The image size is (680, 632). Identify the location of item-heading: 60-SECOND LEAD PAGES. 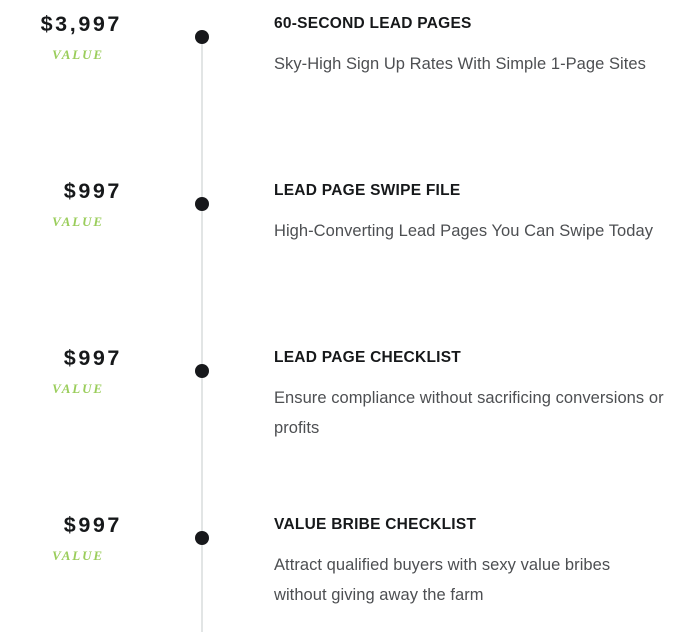
(373, 23).